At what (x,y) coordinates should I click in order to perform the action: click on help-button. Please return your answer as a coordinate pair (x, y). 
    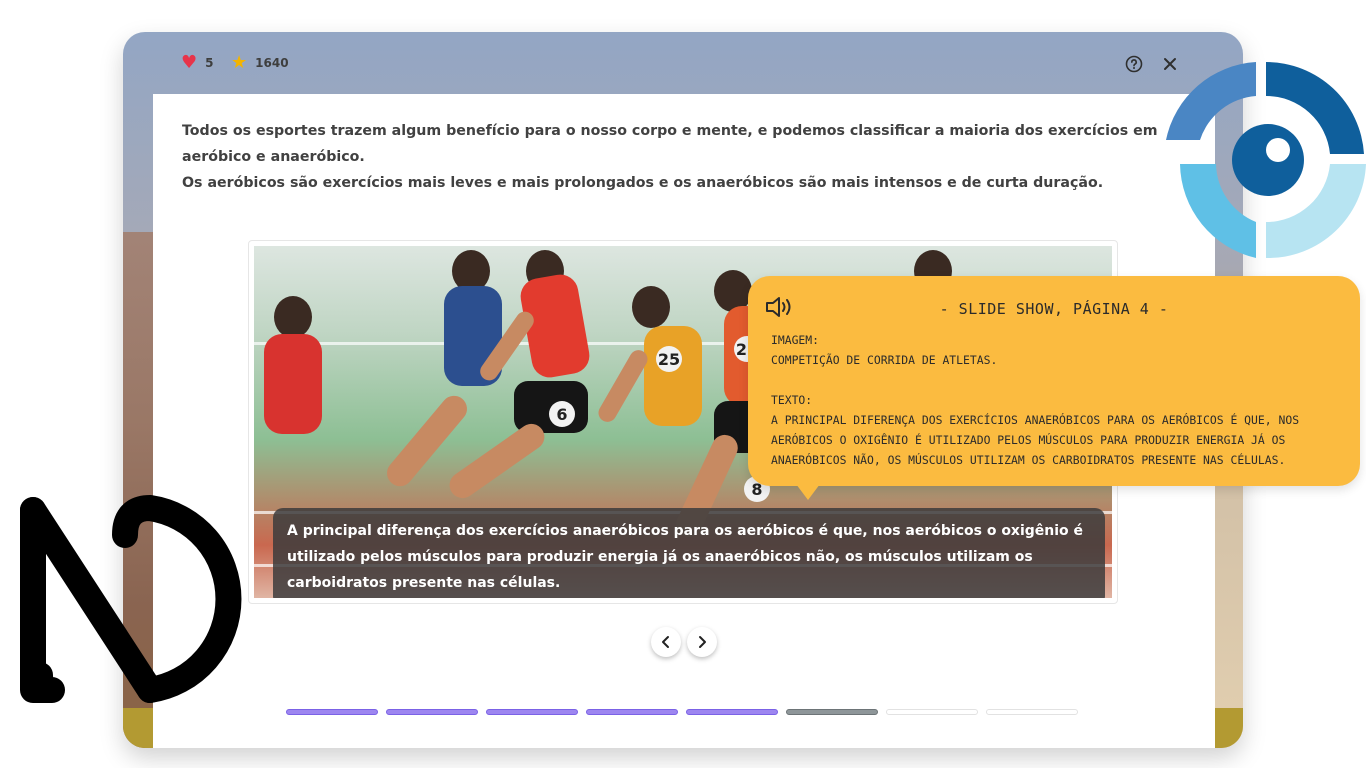
    Looking at the image, I should click on (1134, 64).